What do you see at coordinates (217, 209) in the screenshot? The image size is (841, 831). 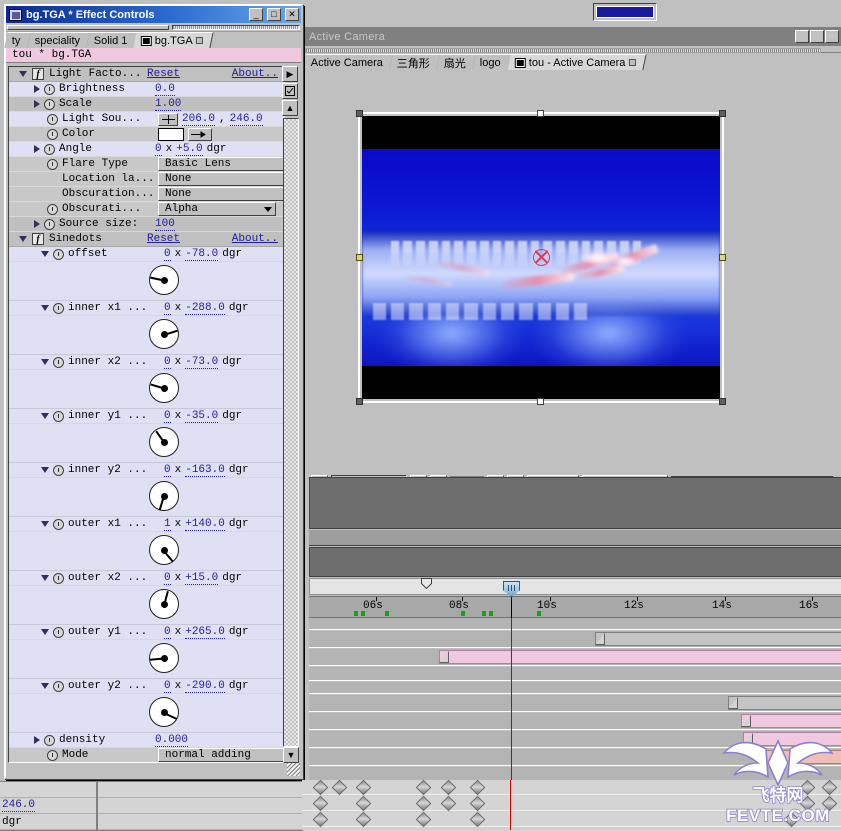 I see `obscuration-type-dropdown: Alpha` at bounding box center [217, 209].